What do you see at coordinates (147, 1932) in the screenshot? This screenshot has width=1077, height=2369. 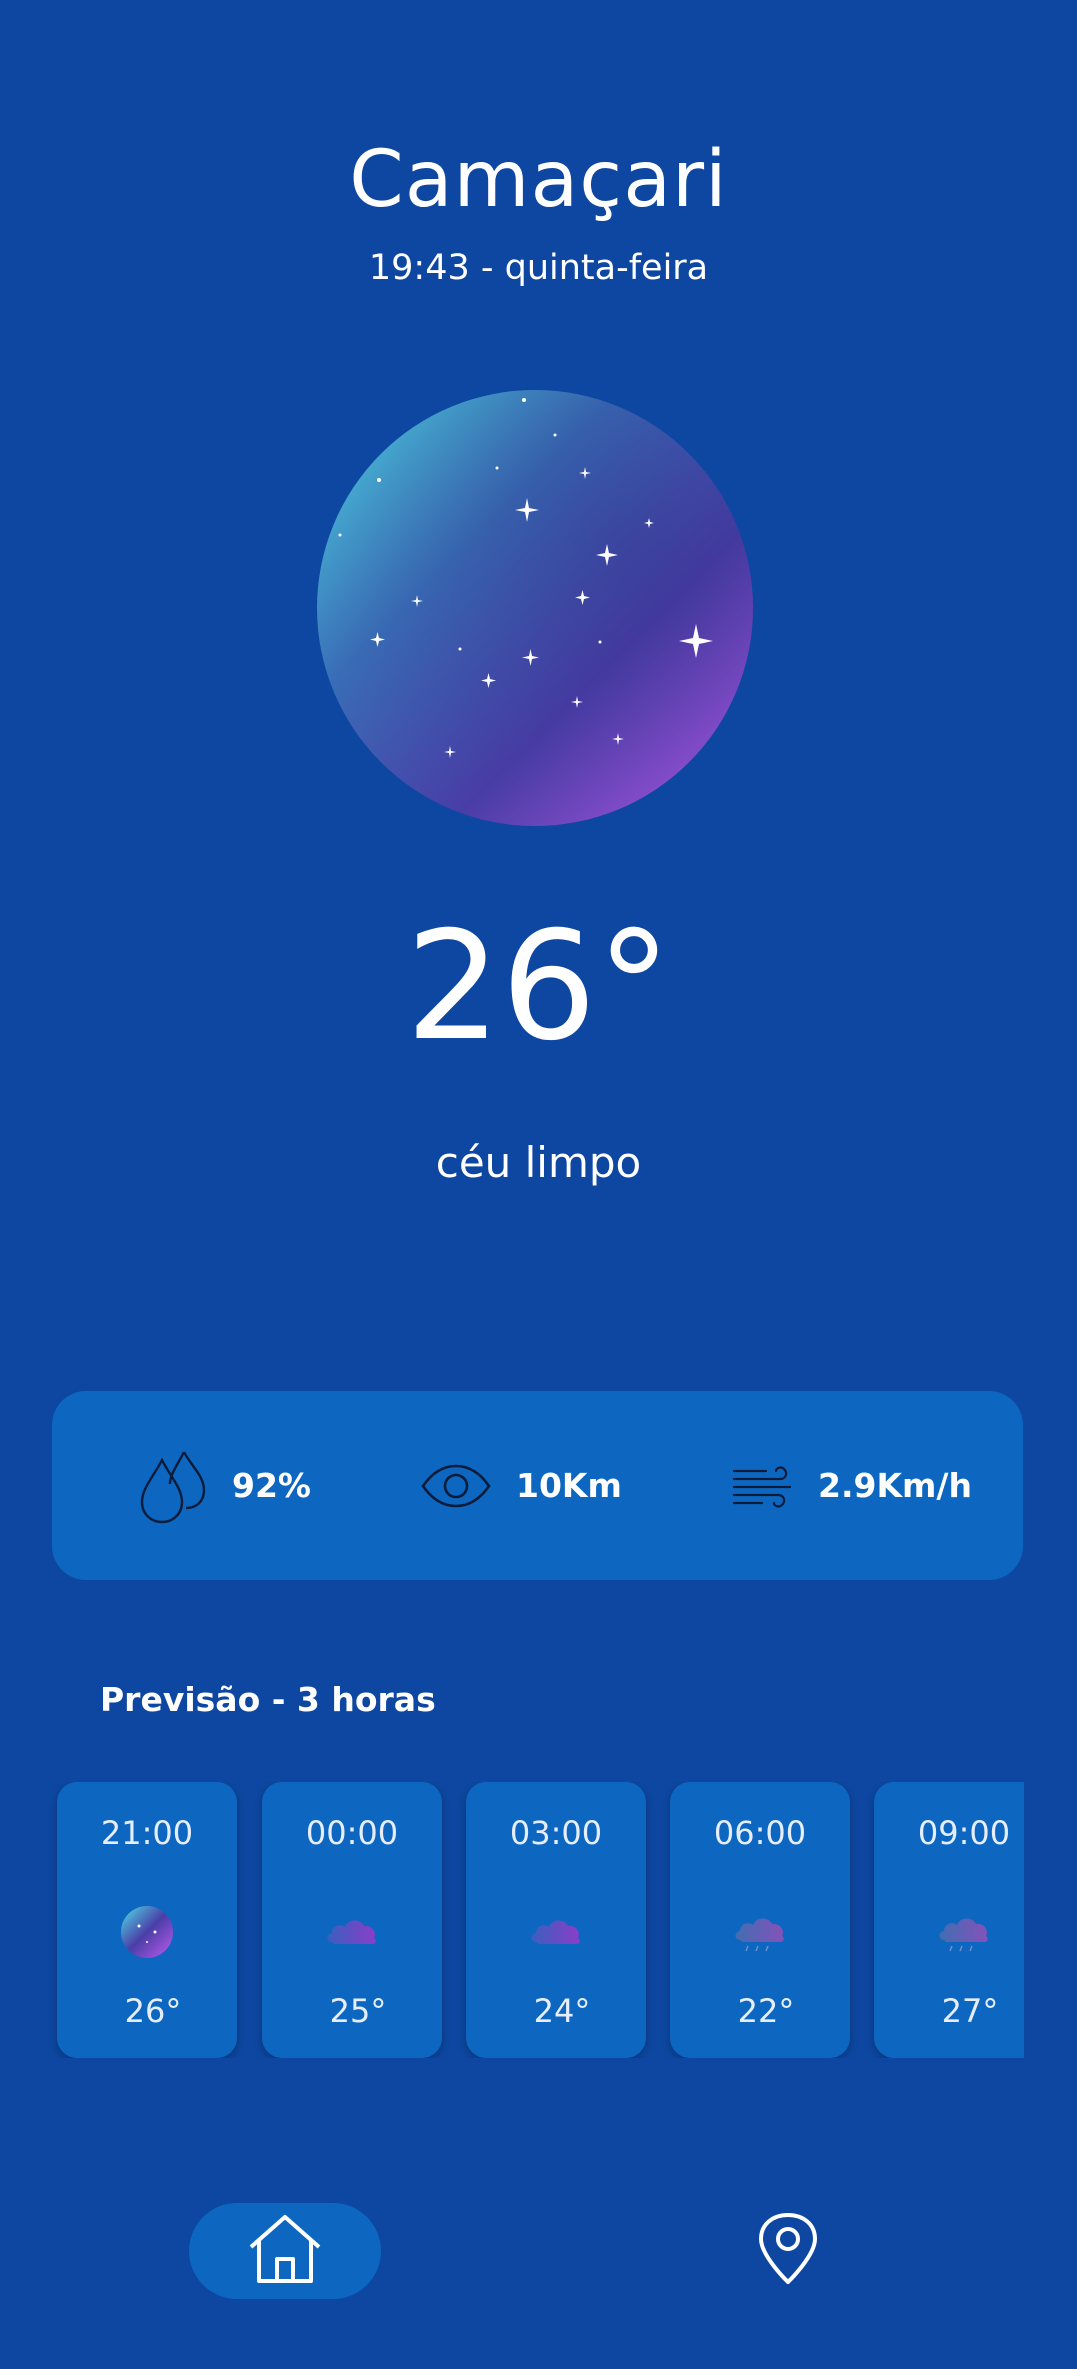 I see `clear-night-icon` at bounding box center [147, 1932].